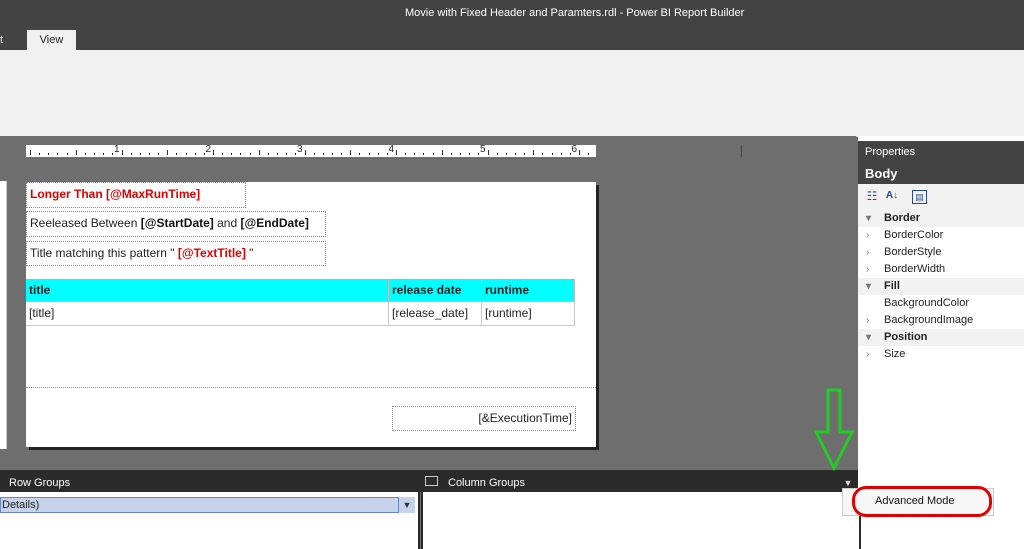  What do you see at coordinates (941, 269) in the screenshot?
I see `property-row: › BorderWidth` at bounding box center [941, 269].